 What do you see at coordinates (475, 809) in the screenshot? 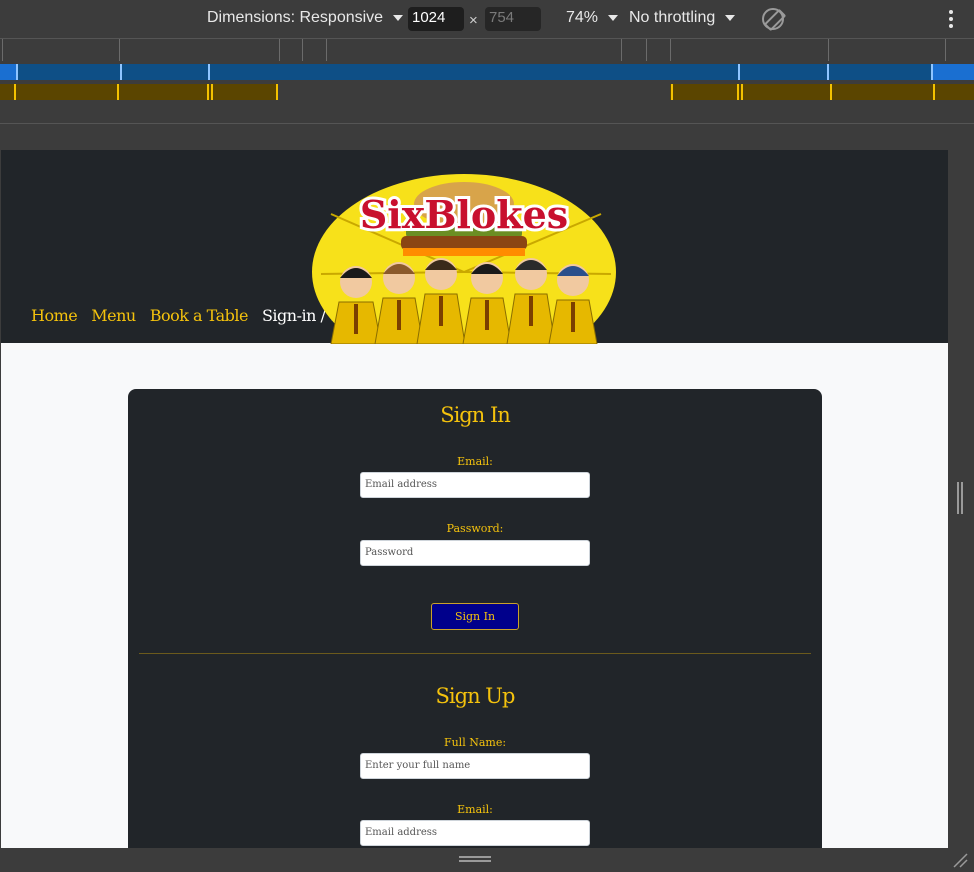
I see `signup-email-label: Email:` at bounding box center [475, 809].